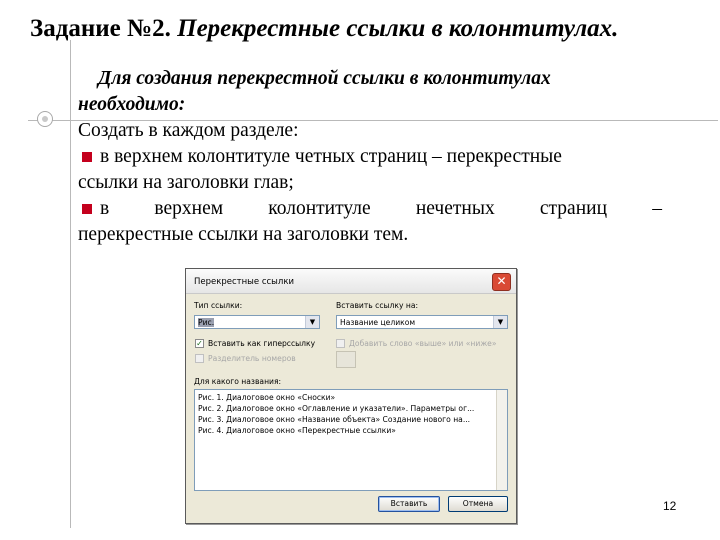  Describe the element at coordinates (478, 504) in the screenshot. I see `cancel-button: Отмена` at that location.